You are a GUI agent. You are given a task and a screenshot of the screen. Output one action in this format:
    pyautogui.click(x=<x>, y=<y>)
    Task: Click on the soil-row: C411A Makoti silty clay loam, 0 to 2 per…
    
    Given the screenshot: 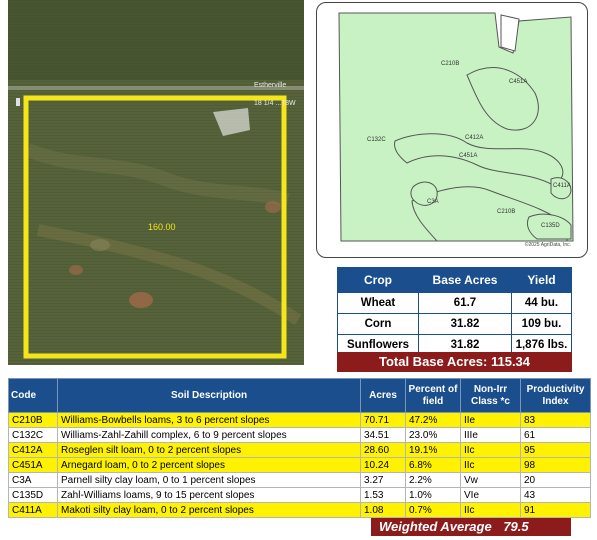 What is the action you would take?
    pyautogui.click(x=299, y=510)
    